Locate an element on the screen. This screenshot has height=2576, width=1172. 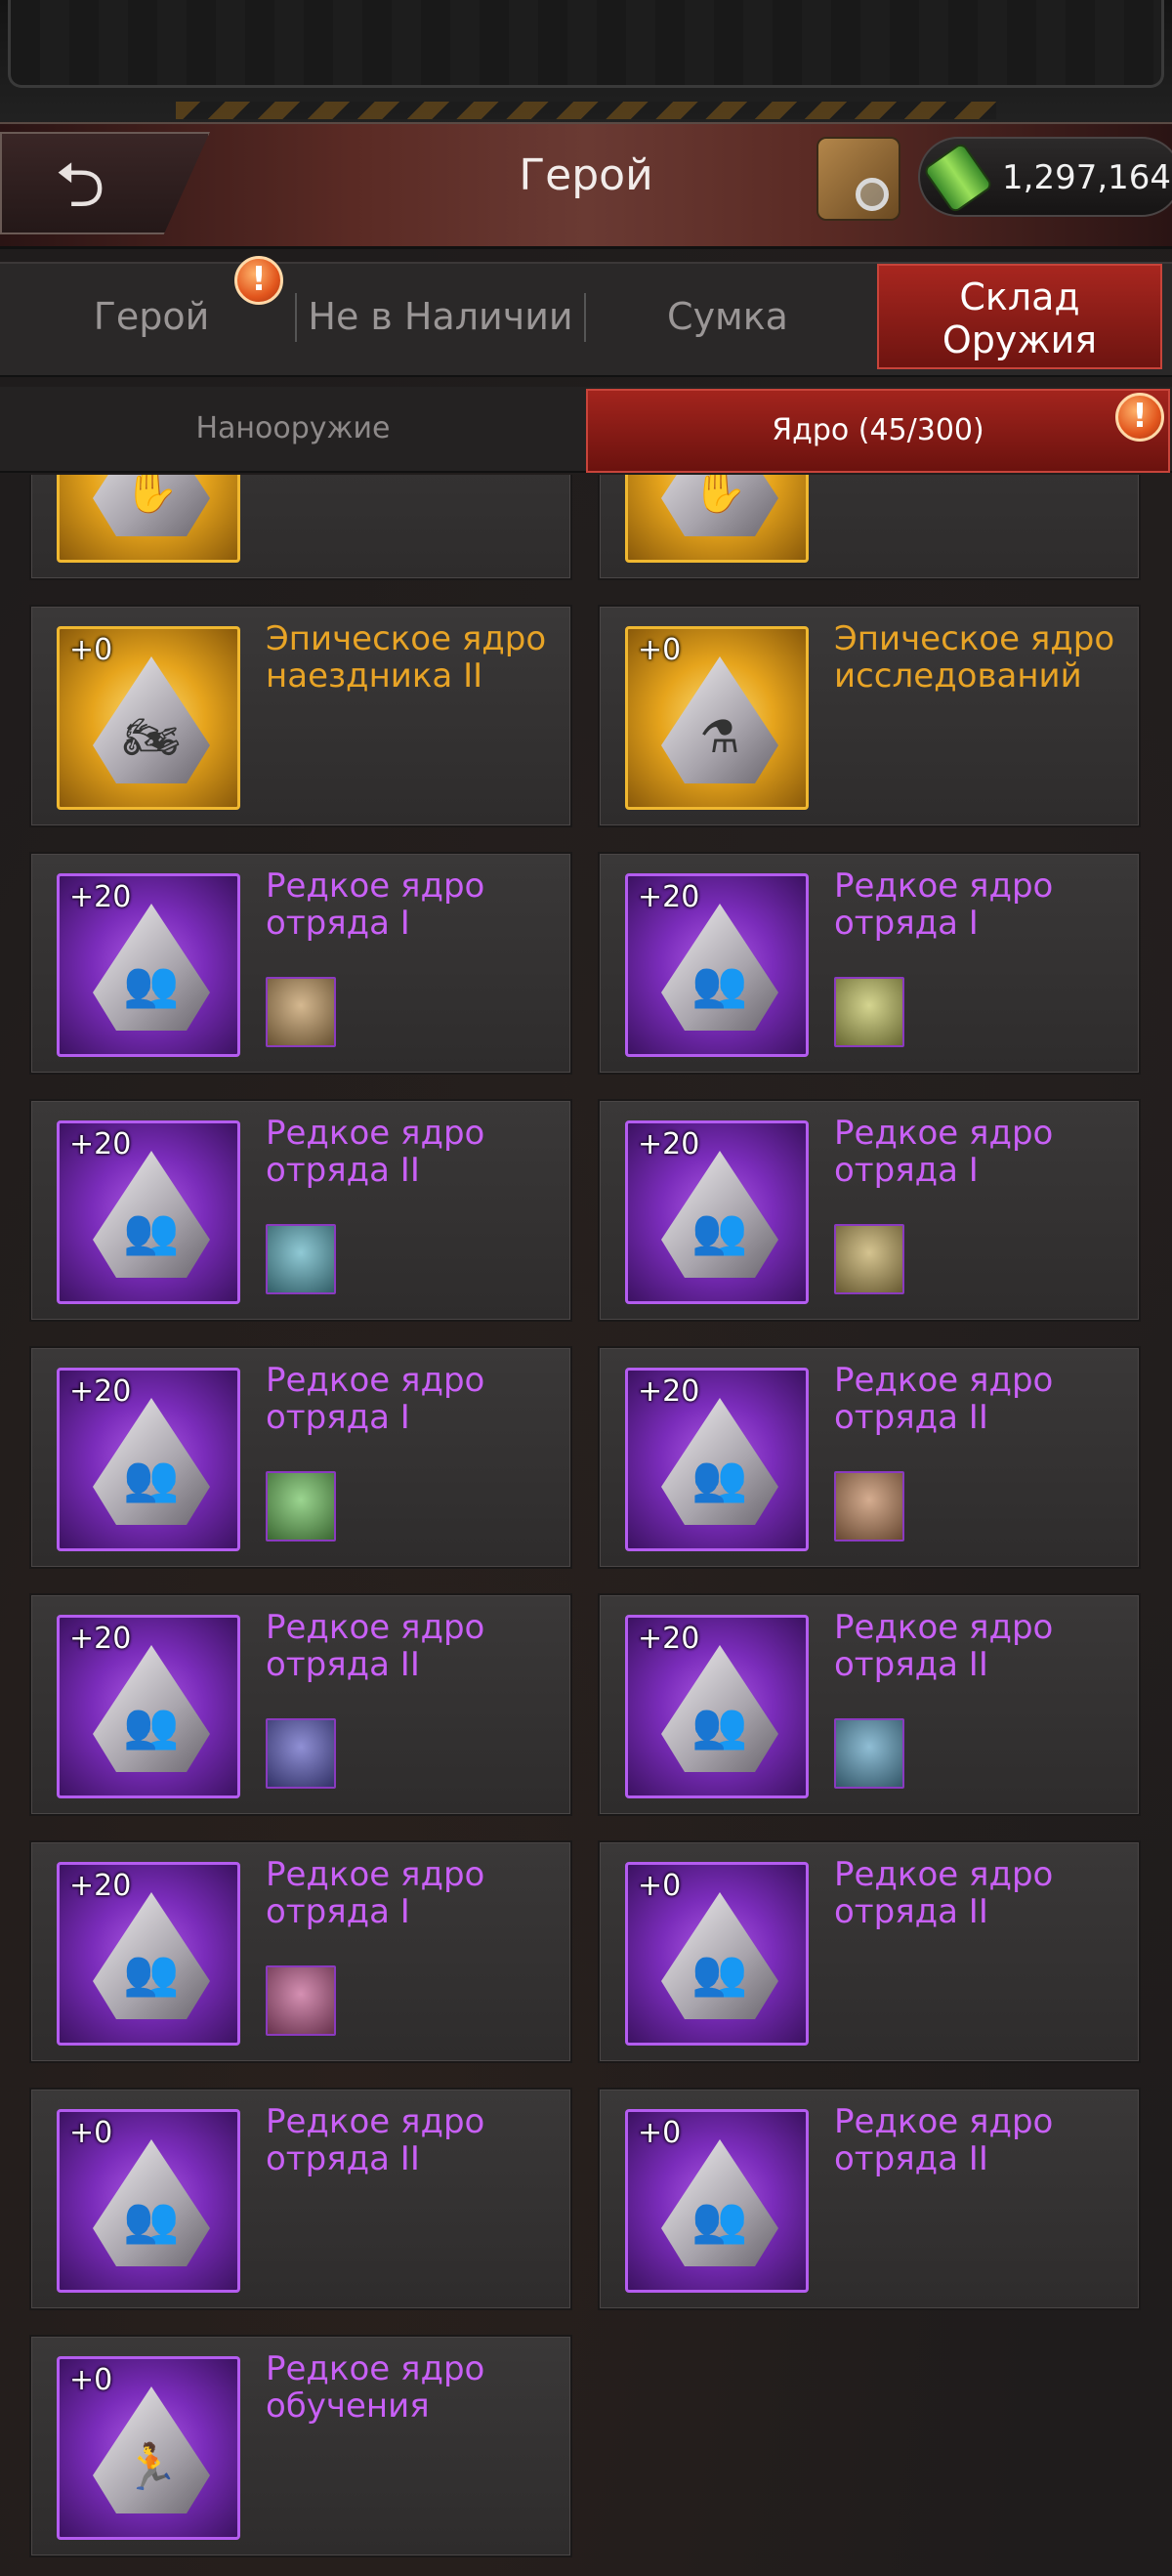
core-item-icon: 🏍 +0 is located at coordinates (148, 718).